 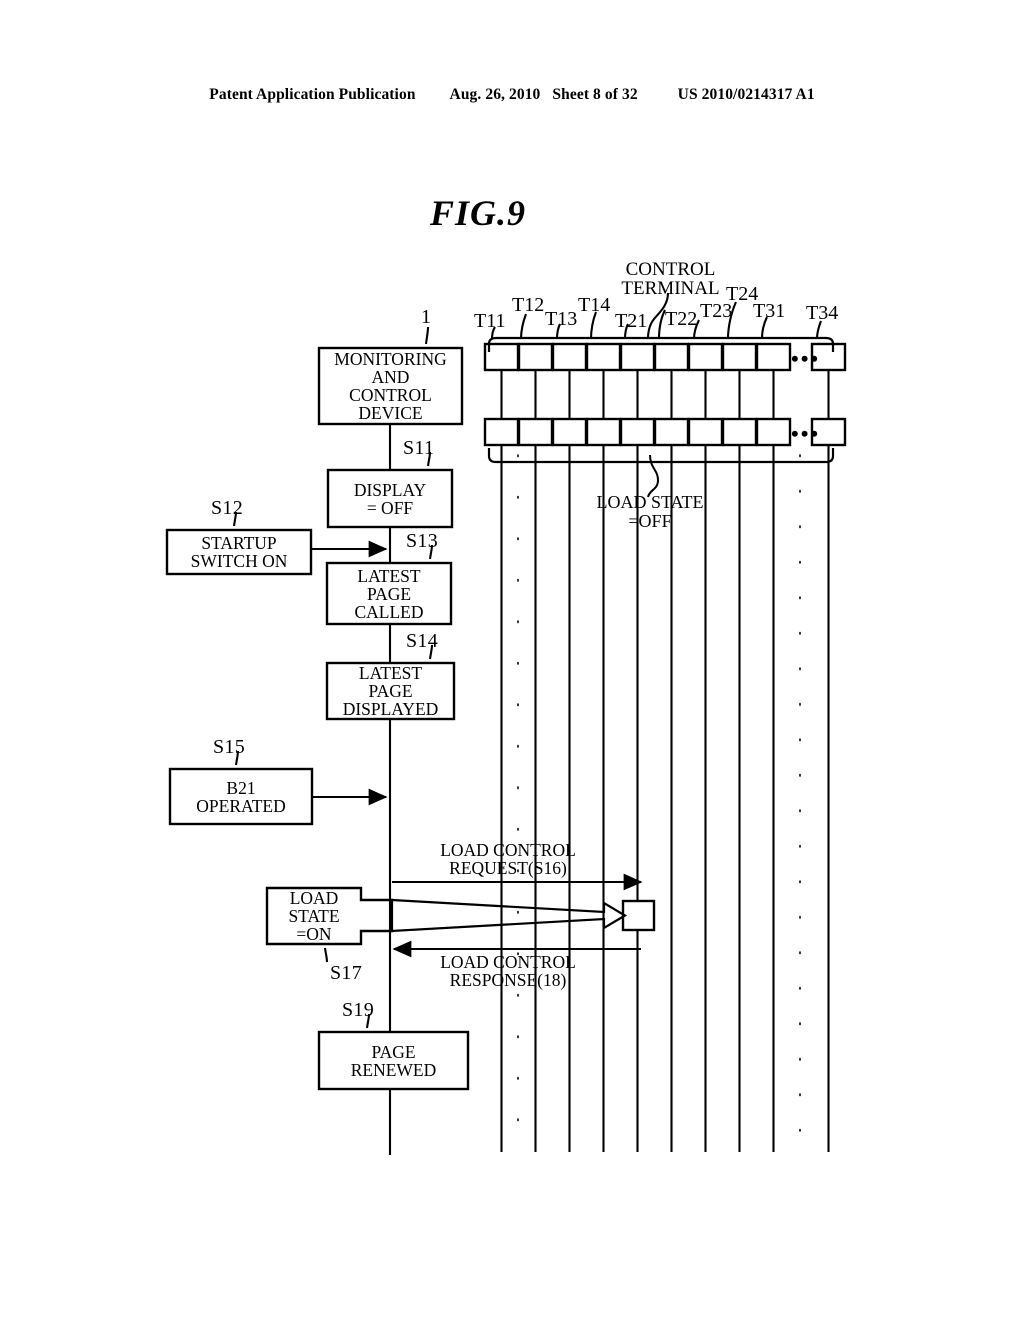 I want to click on terminal-row-bottom-ellipsis: •••, so click(x=806, y=433).